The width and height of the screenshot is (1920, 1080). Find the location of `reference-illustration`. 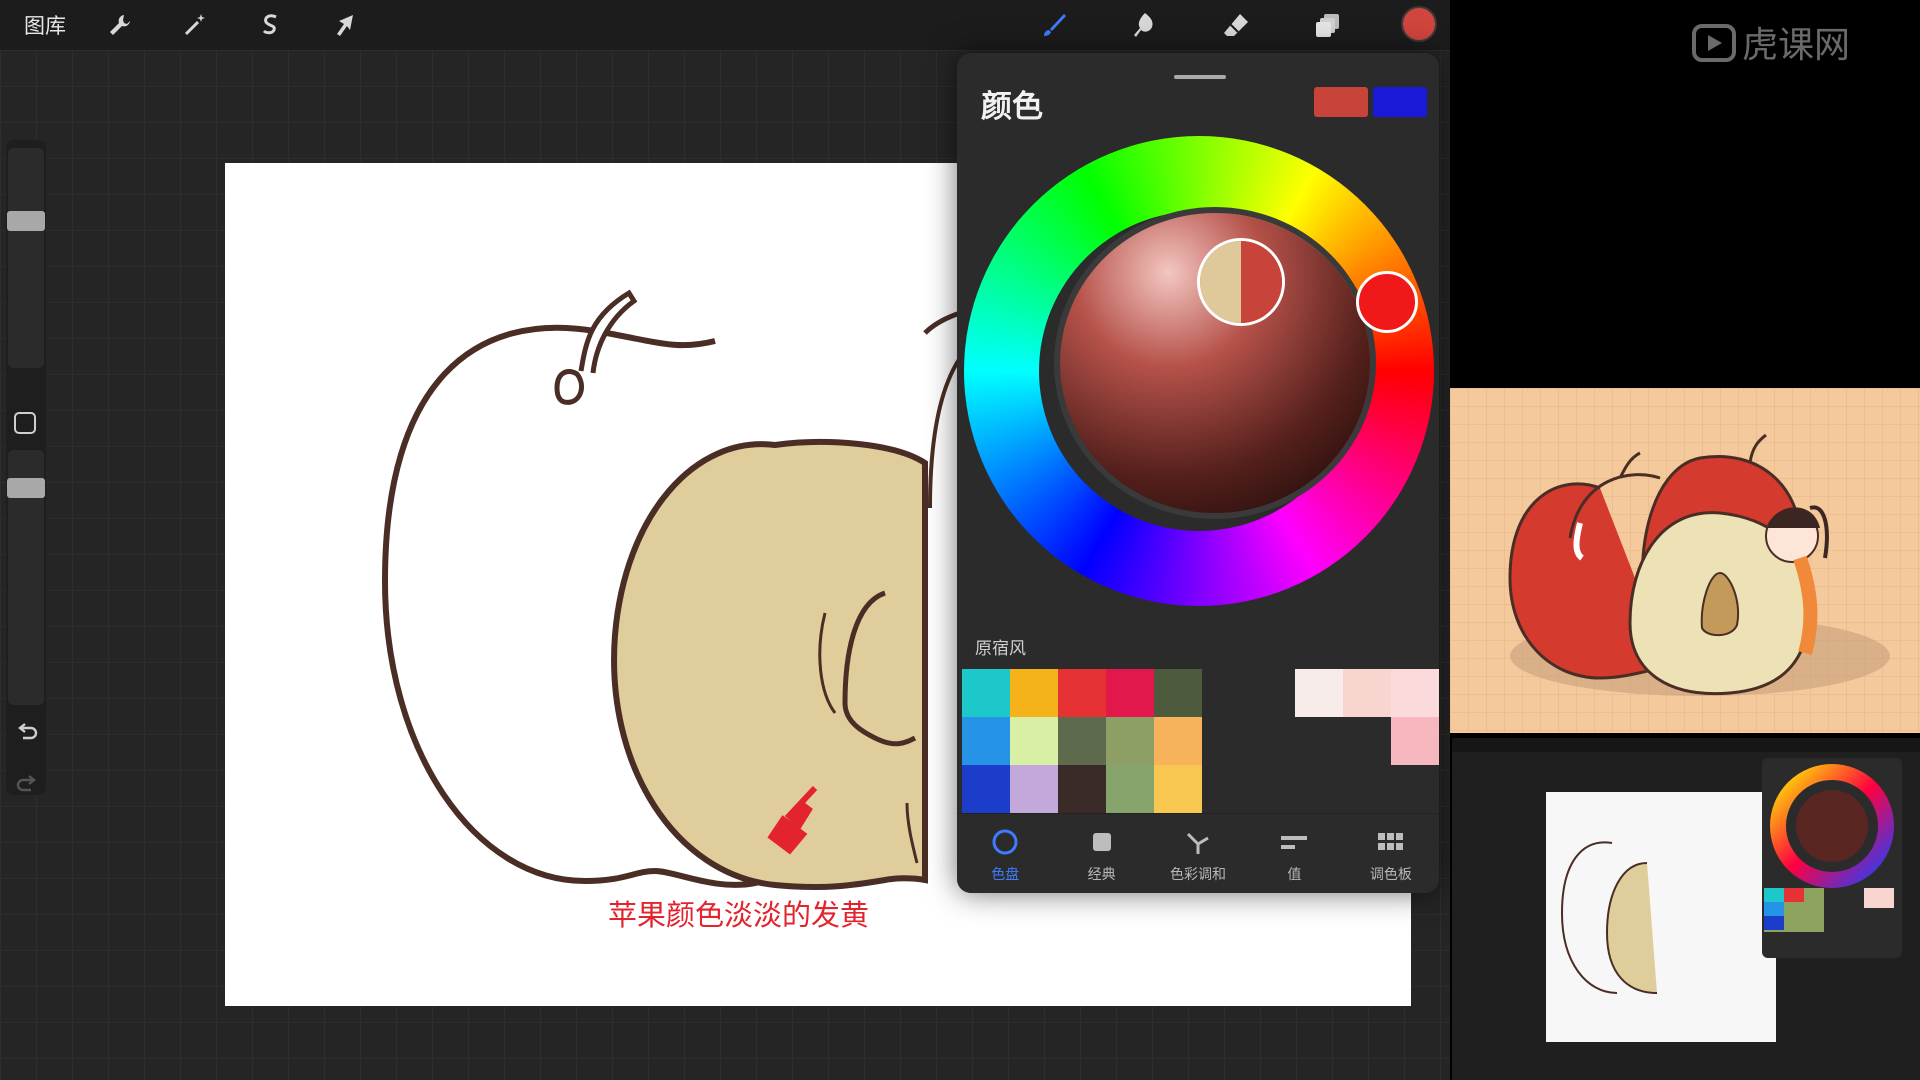

reference-illustration is located at coordinates (1685, 560).